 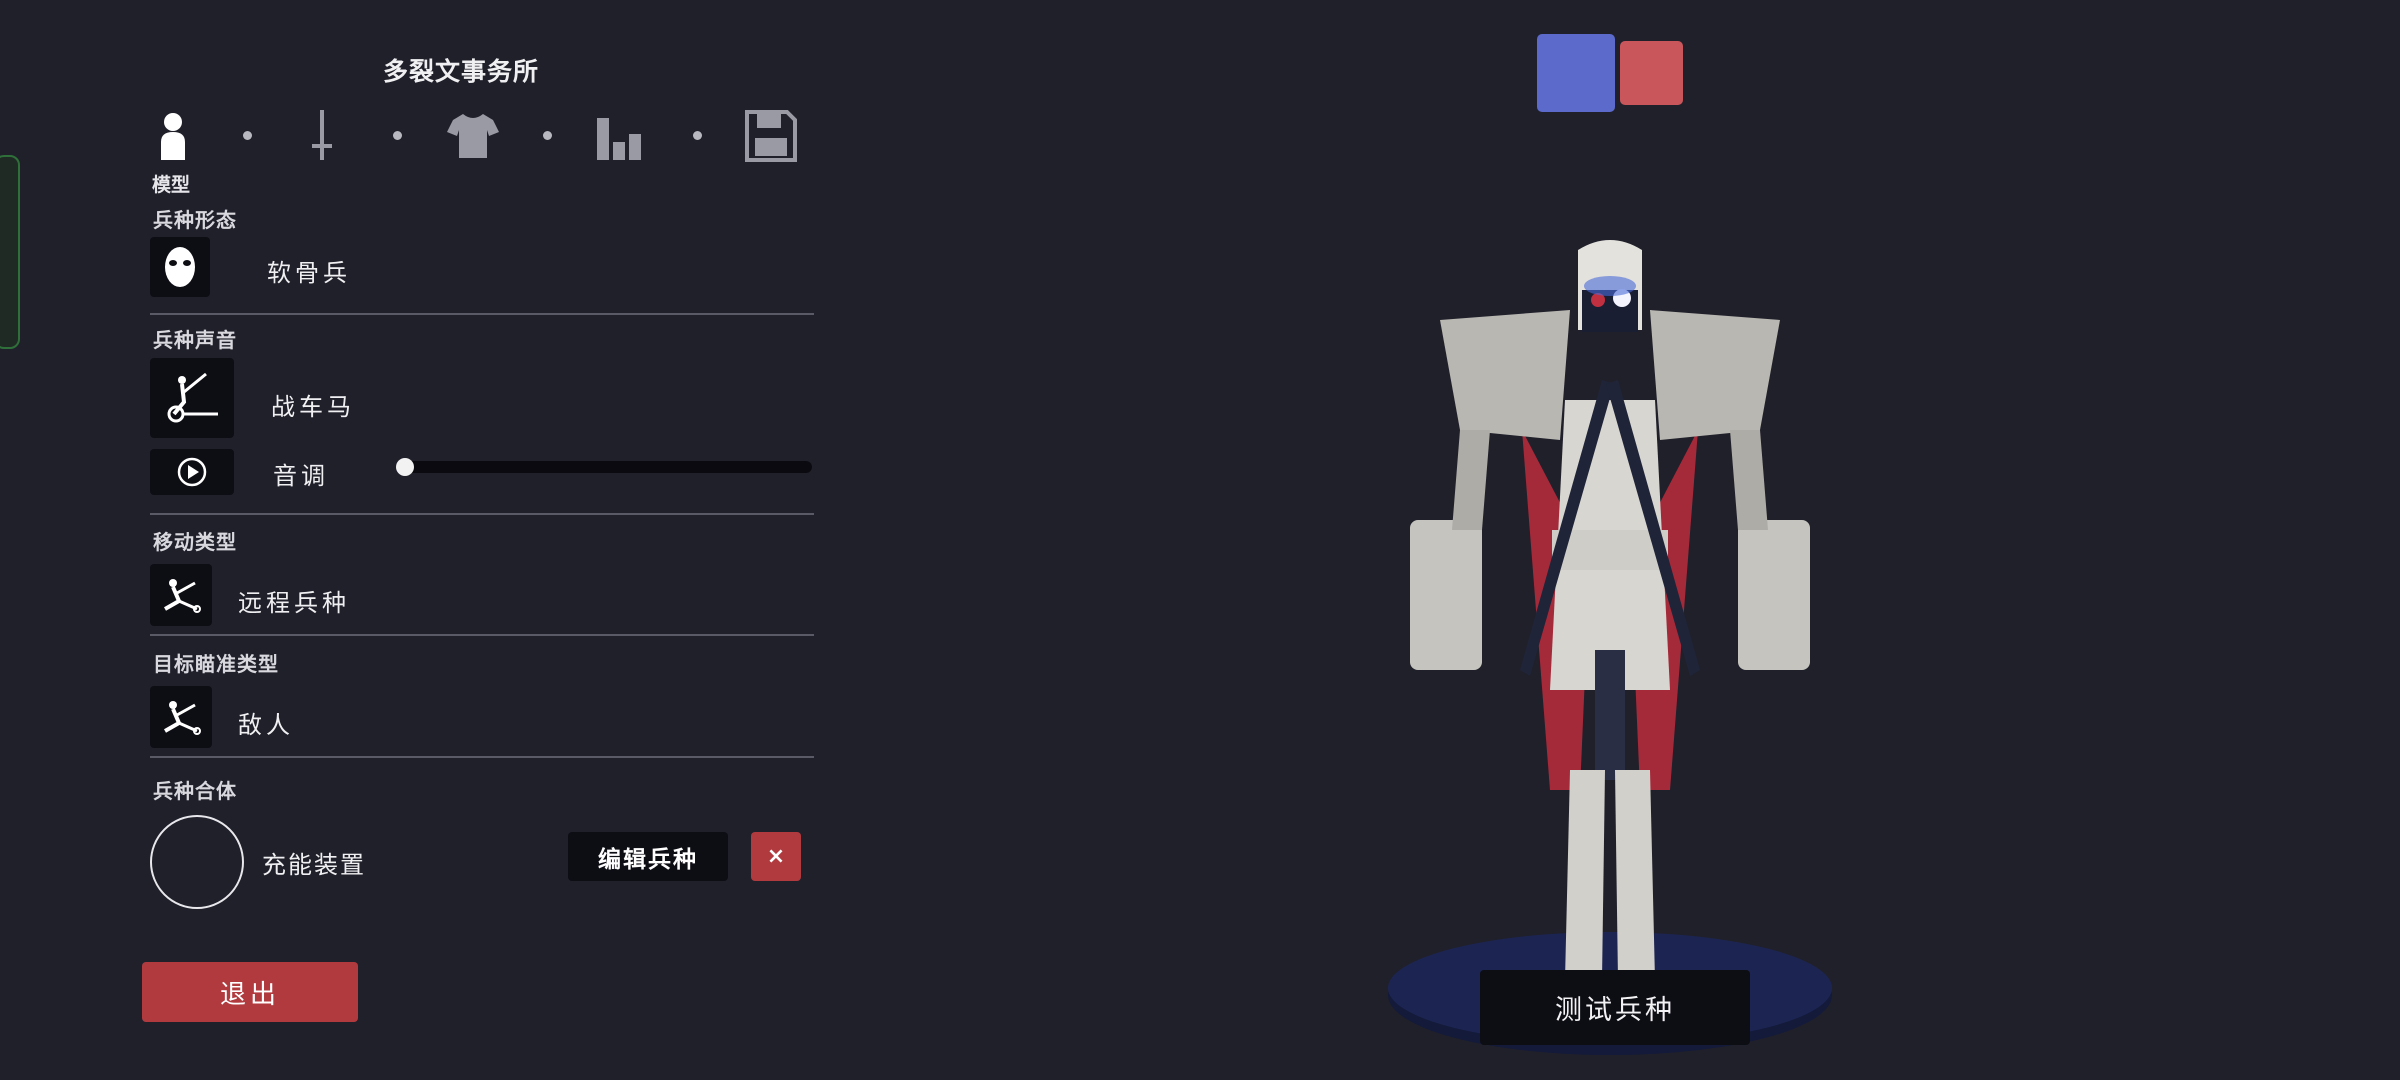 I want to click on movement-value: 远程兵种, so click(x=294, y=603).